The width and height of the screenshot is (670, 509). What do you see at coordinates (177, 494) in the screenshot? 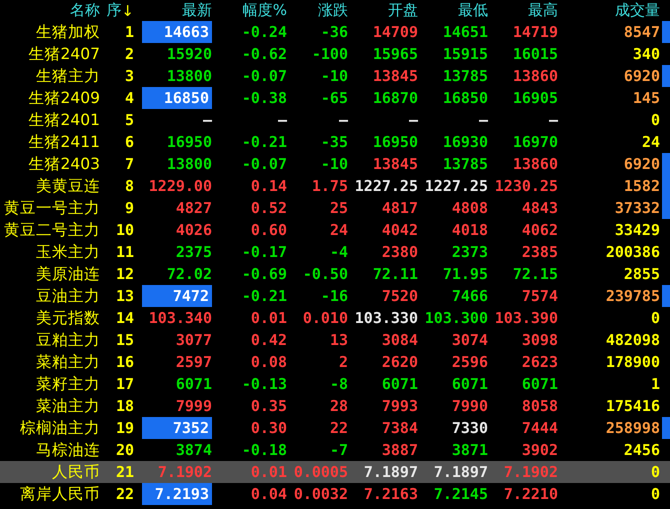
I see `table-cell: 7.2193` at bounding box center [177, 494].